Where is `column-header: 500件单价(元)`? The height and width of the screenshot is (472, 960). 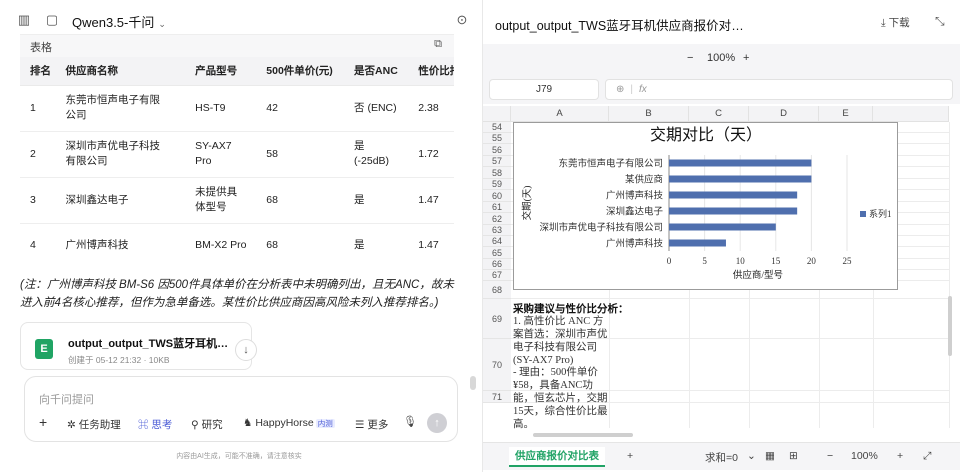 column-header: 500件单价(元) is located at coordinates (300, 71).